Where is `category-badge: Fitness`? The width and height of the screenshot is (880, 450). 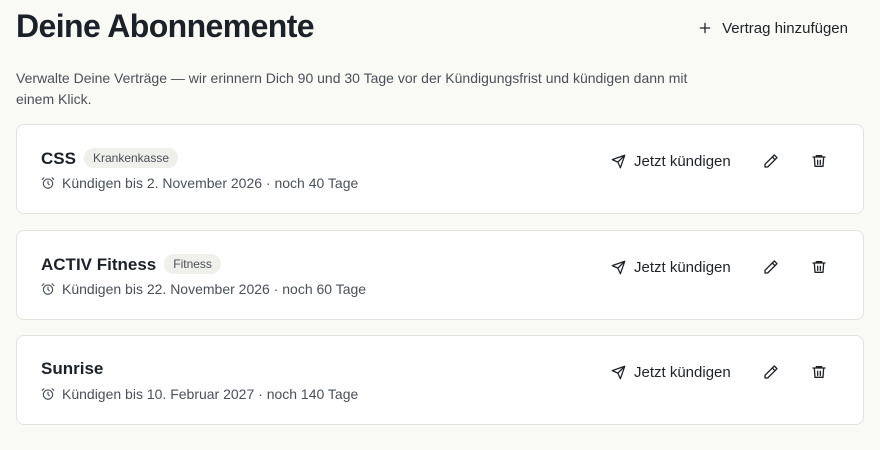 category-badge: Fitness is located at coordinates (192, 264).